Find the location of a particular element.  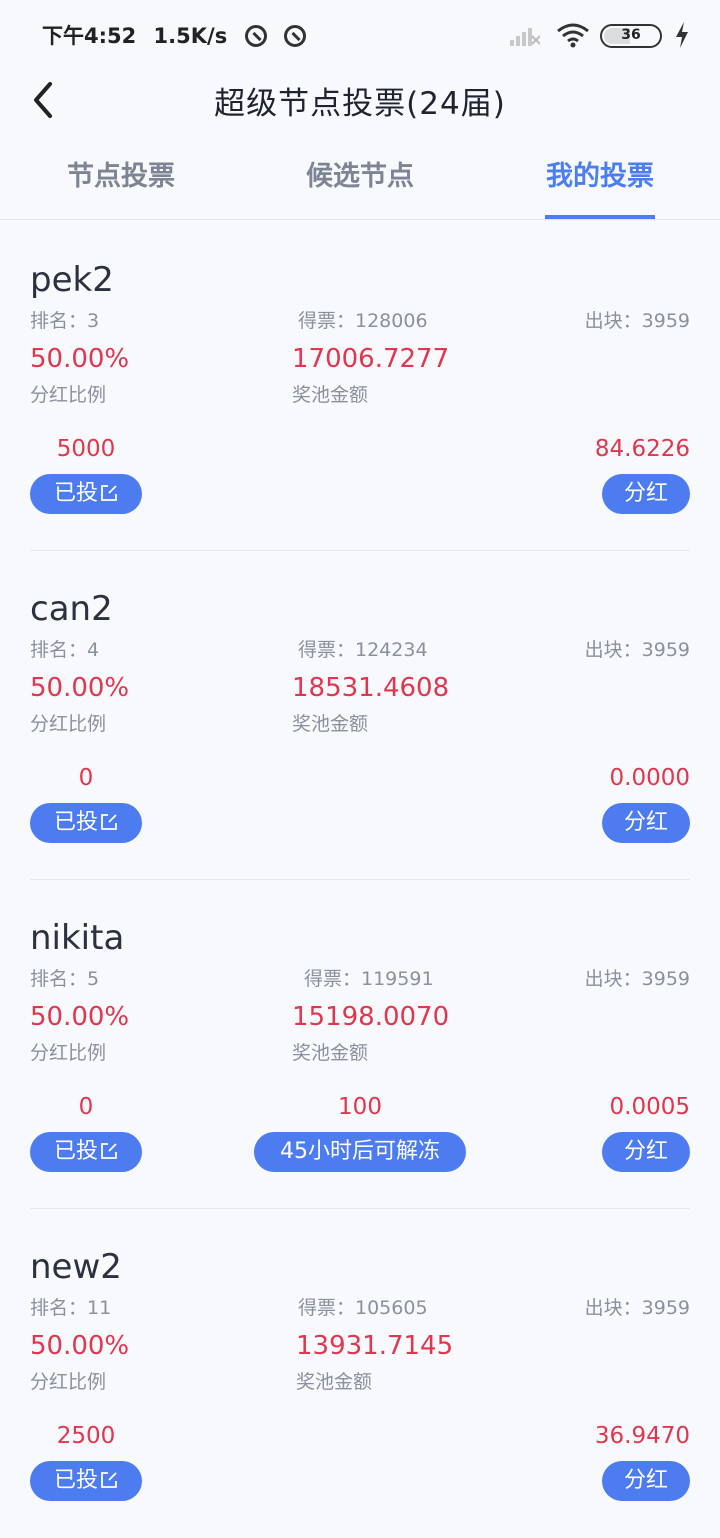

node-votes: 得票：124234 is located at coordinates (363, 650).